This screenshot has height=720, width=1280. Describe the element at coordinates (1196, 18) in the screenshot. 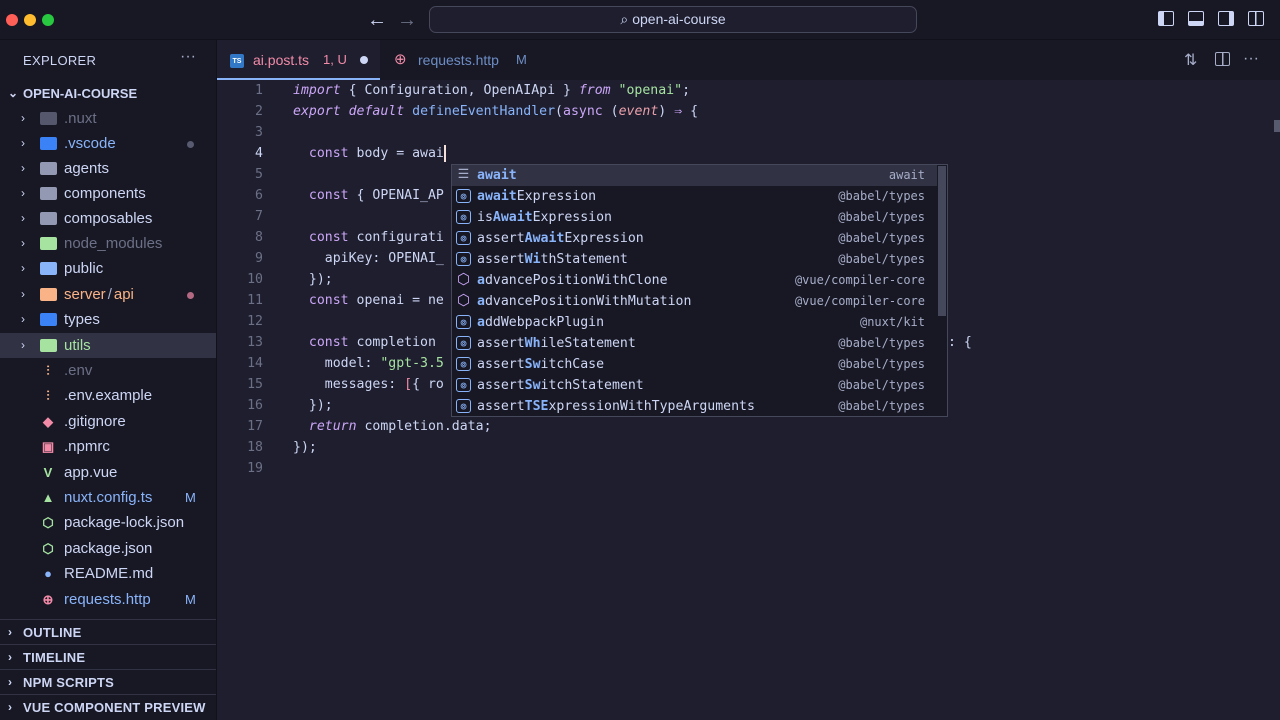

I see `toggle-panel-icon` at that location.